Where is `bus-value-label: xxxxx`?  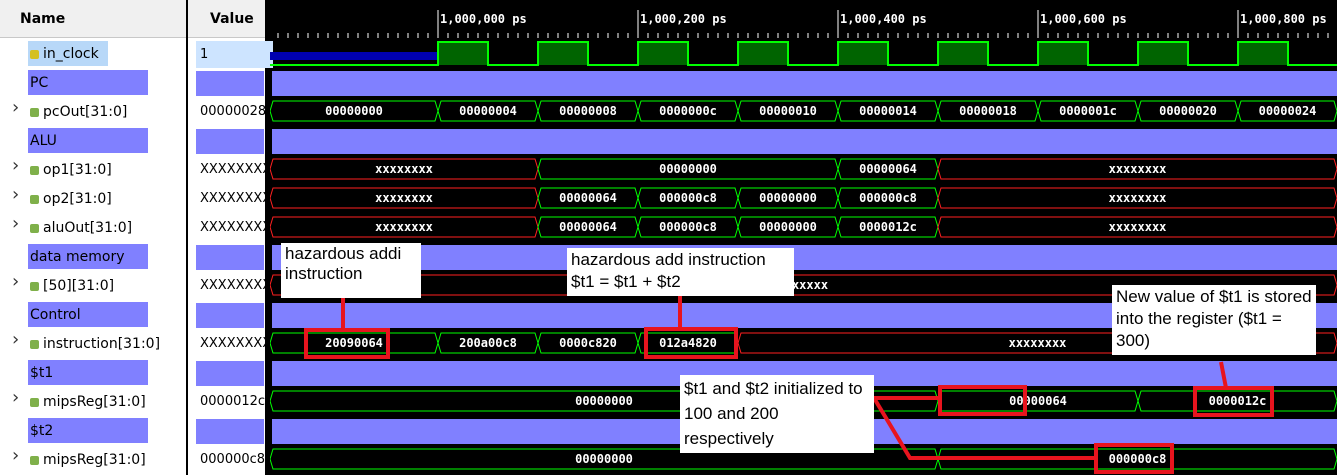 bus-value-label: xxxxx is located at coordinates (810, 285).